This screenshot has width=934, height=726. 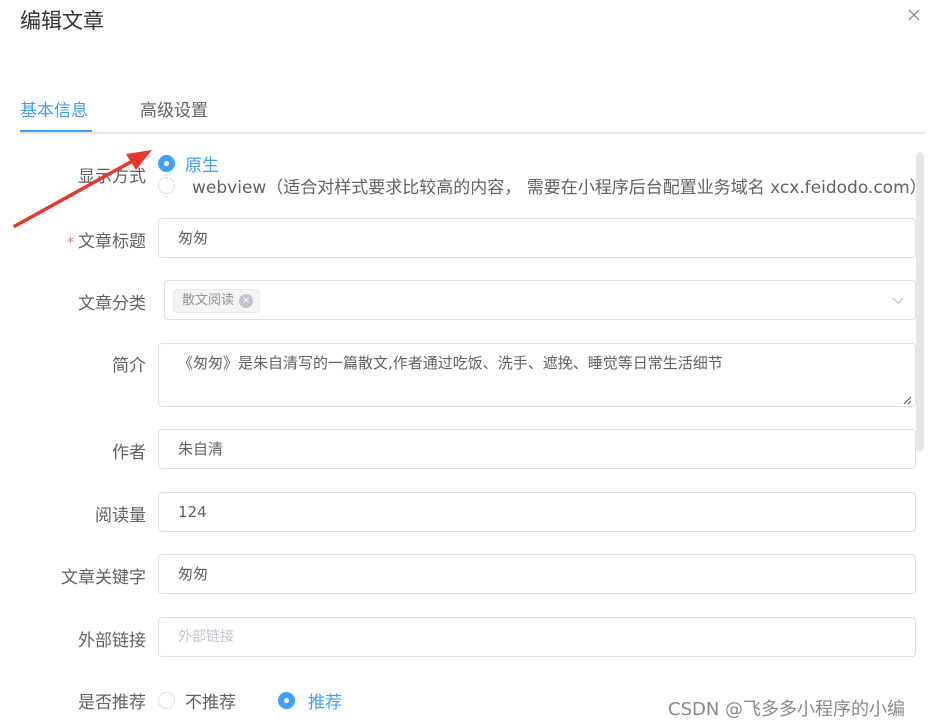 What do you see at coordinates (112, 703) in the screenshot?
I see `recommend-label: 是否推荐` at bounding box center [112, 703].